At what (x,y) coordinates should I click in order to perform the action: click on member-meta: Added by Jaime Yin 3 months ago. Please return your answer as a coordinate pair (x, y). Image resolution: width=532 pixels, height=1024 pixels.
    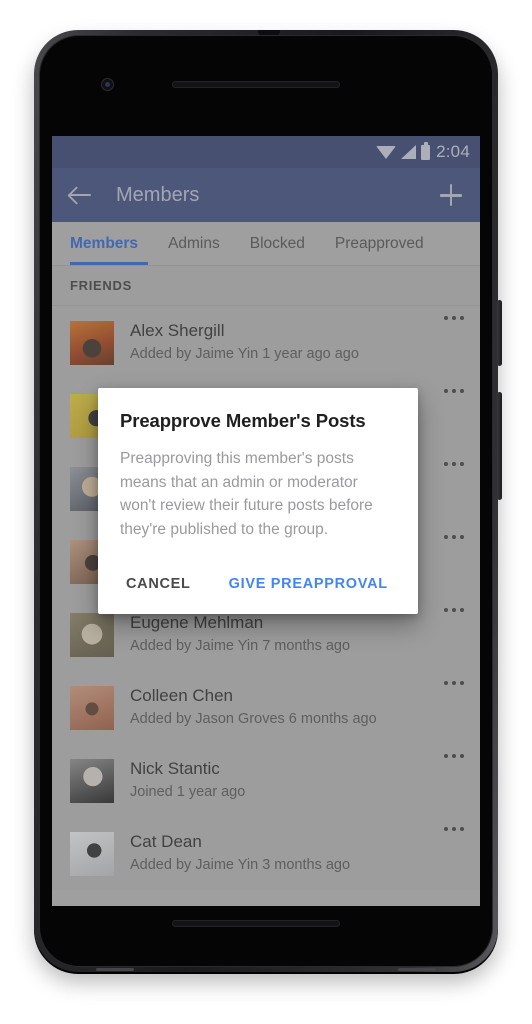
    Looking at the image, I should click on (240, 864).